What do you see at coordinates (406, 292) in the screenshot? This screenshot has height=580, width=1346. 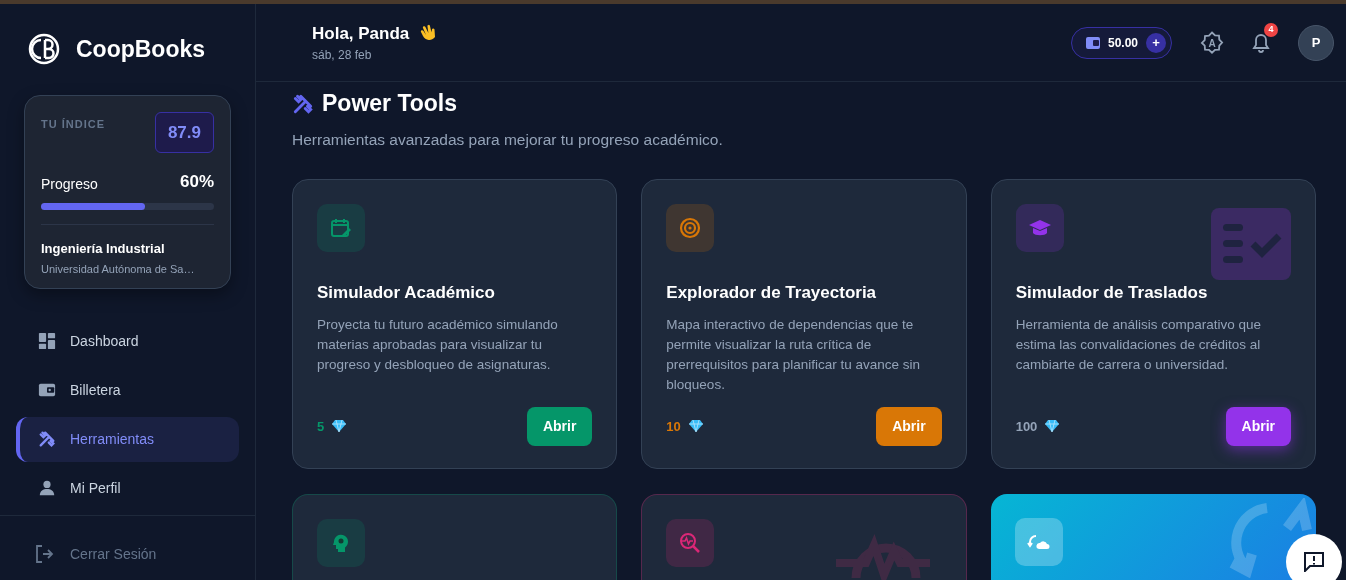 I see `tool-title: Simulador Académico` at bounding box center [406, 292].